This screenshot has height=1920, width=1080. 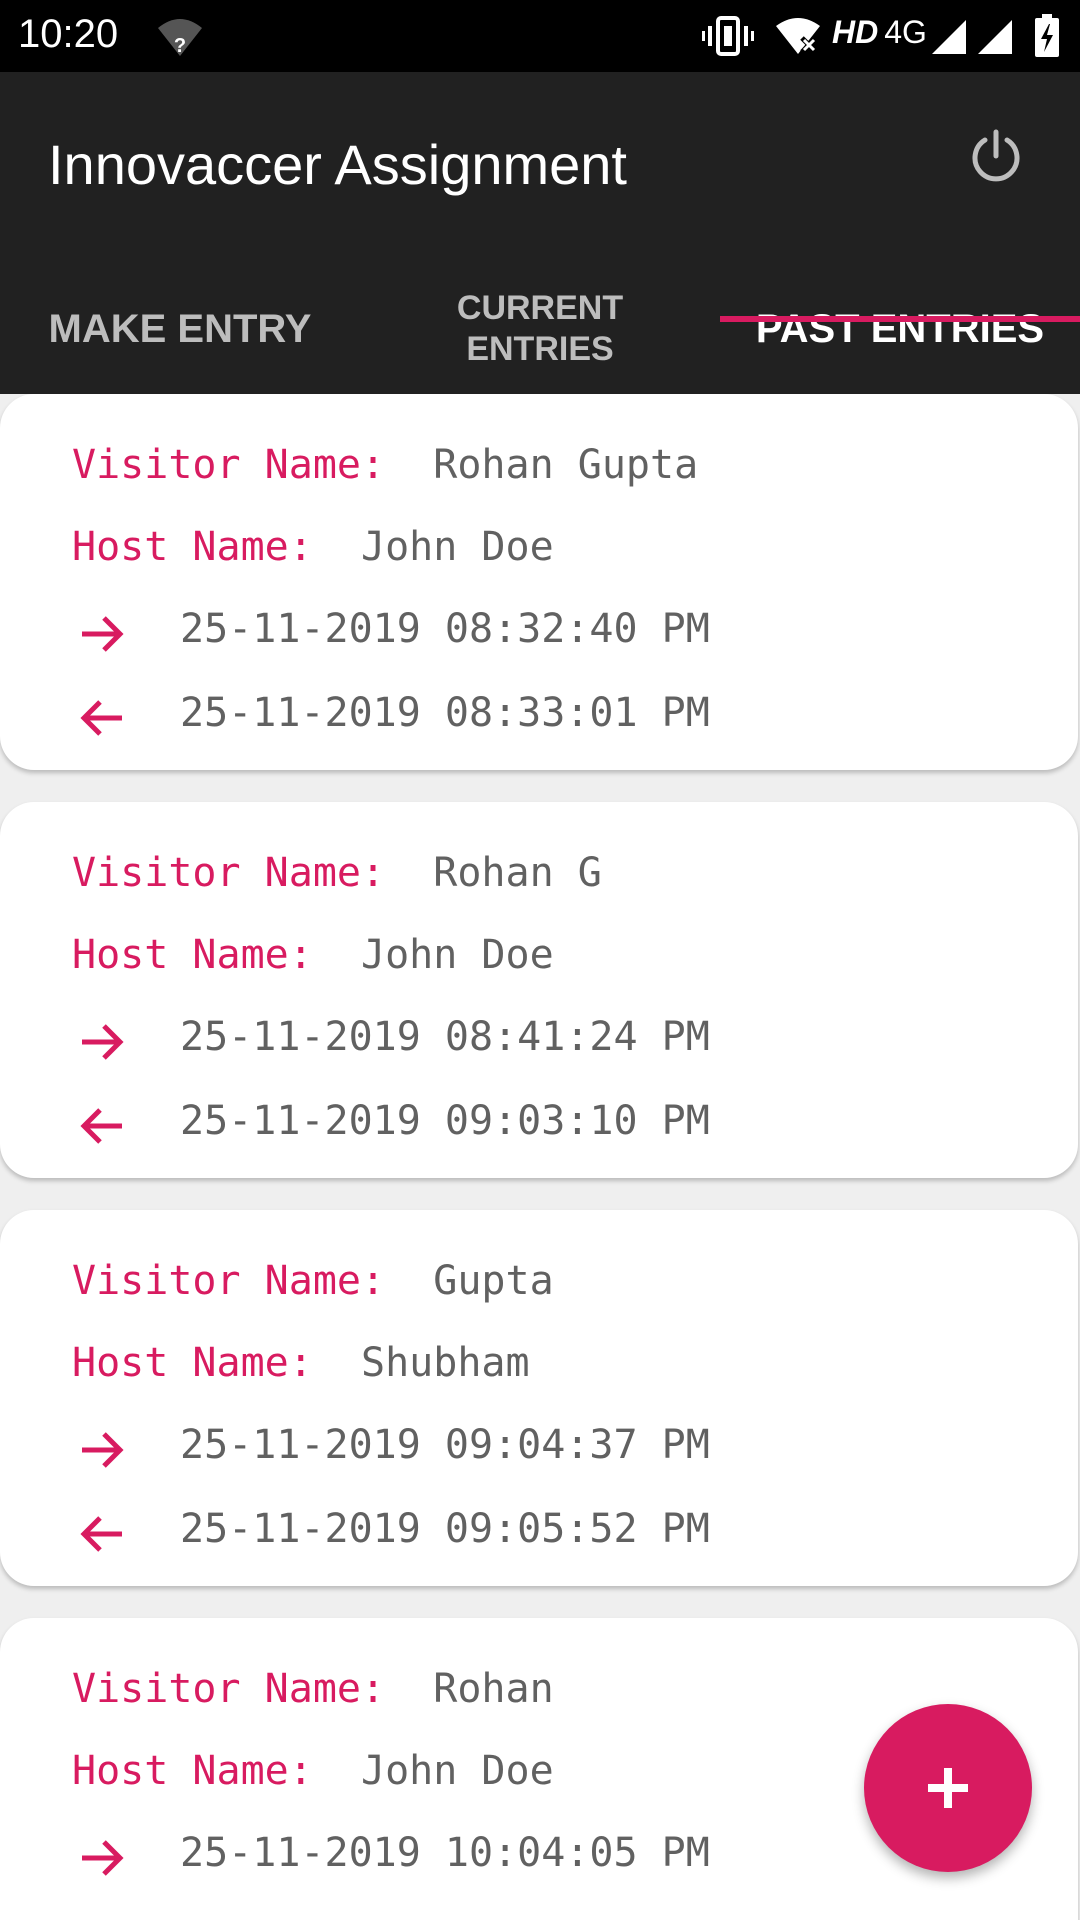 I want to click on network-type: 4G, so click(x=905, y=32).